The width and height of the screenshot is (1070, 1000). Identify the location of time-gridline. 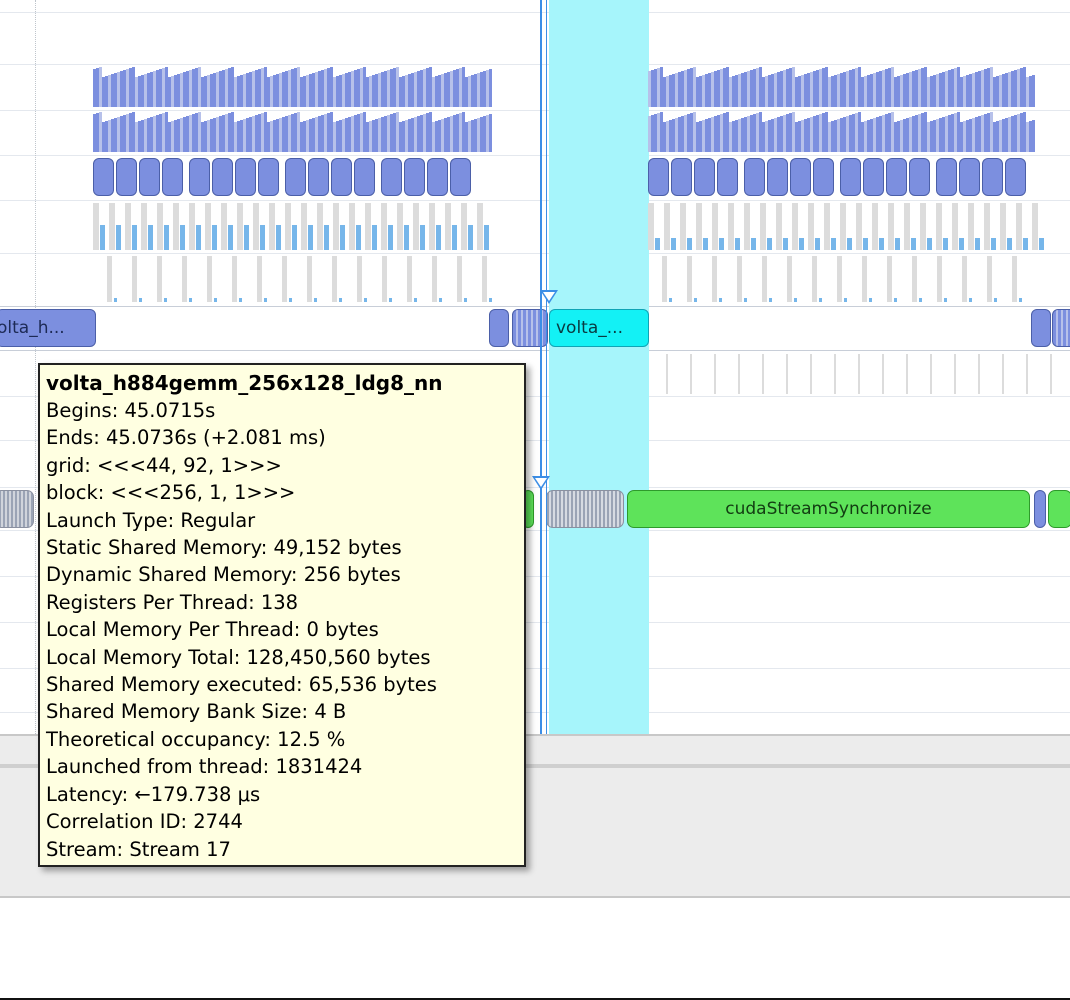
(35, 367).